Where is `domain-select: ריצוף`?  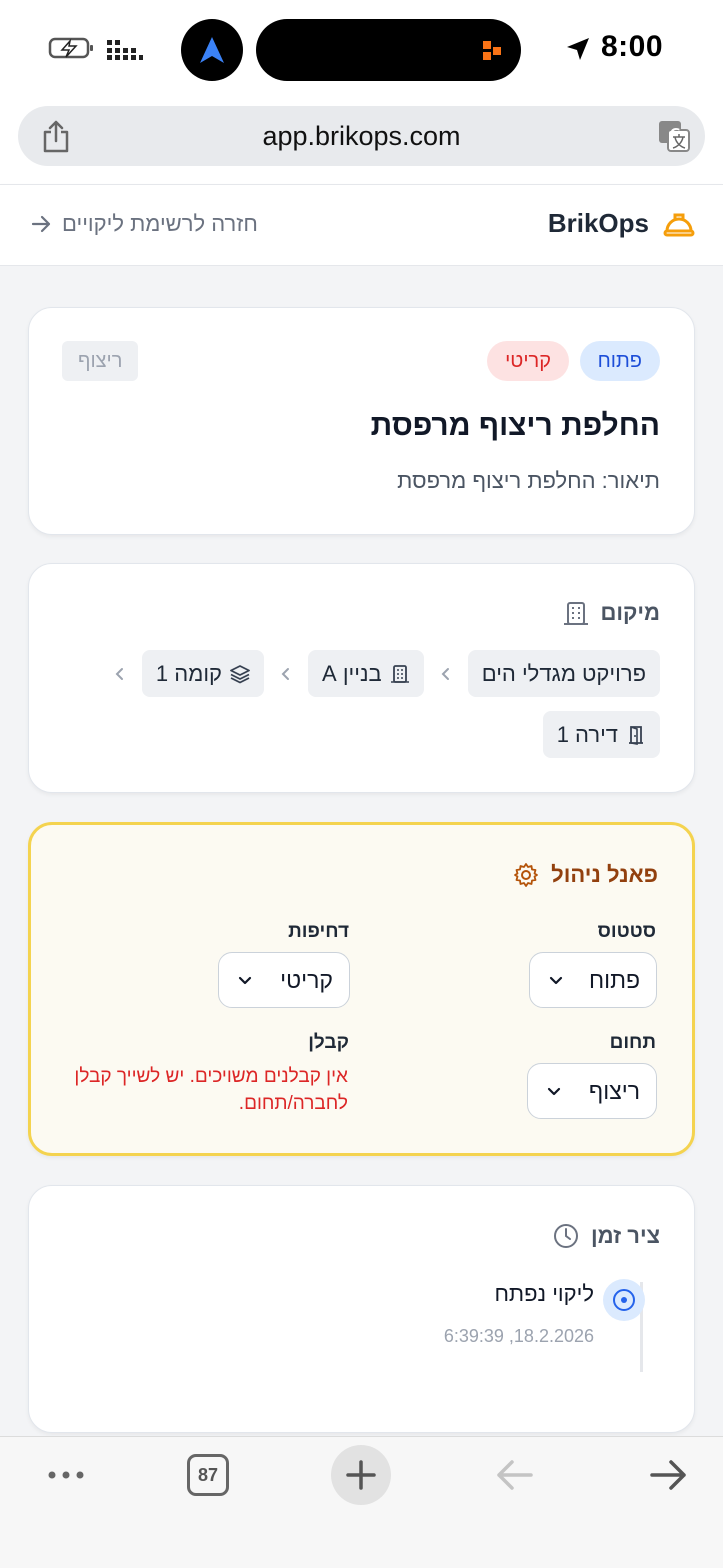 domain-select: ריצוף is located at coordinates (592, 1091).